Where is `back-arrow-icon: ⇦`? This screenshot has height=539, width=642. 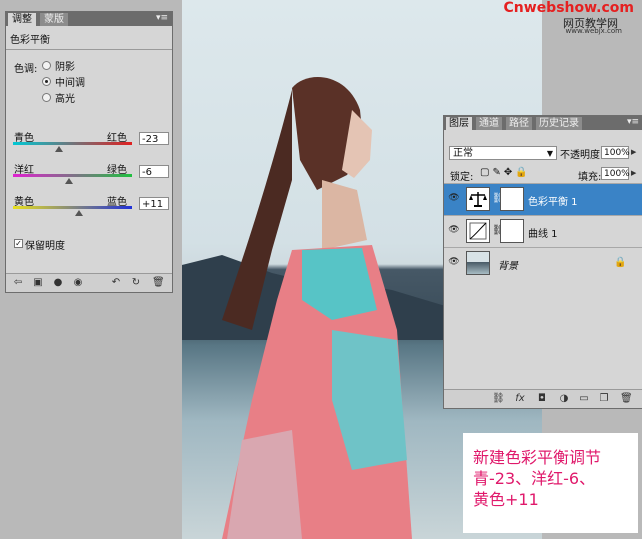
back-arrow-icon: ⇦ is located at coordinates (18, 282).